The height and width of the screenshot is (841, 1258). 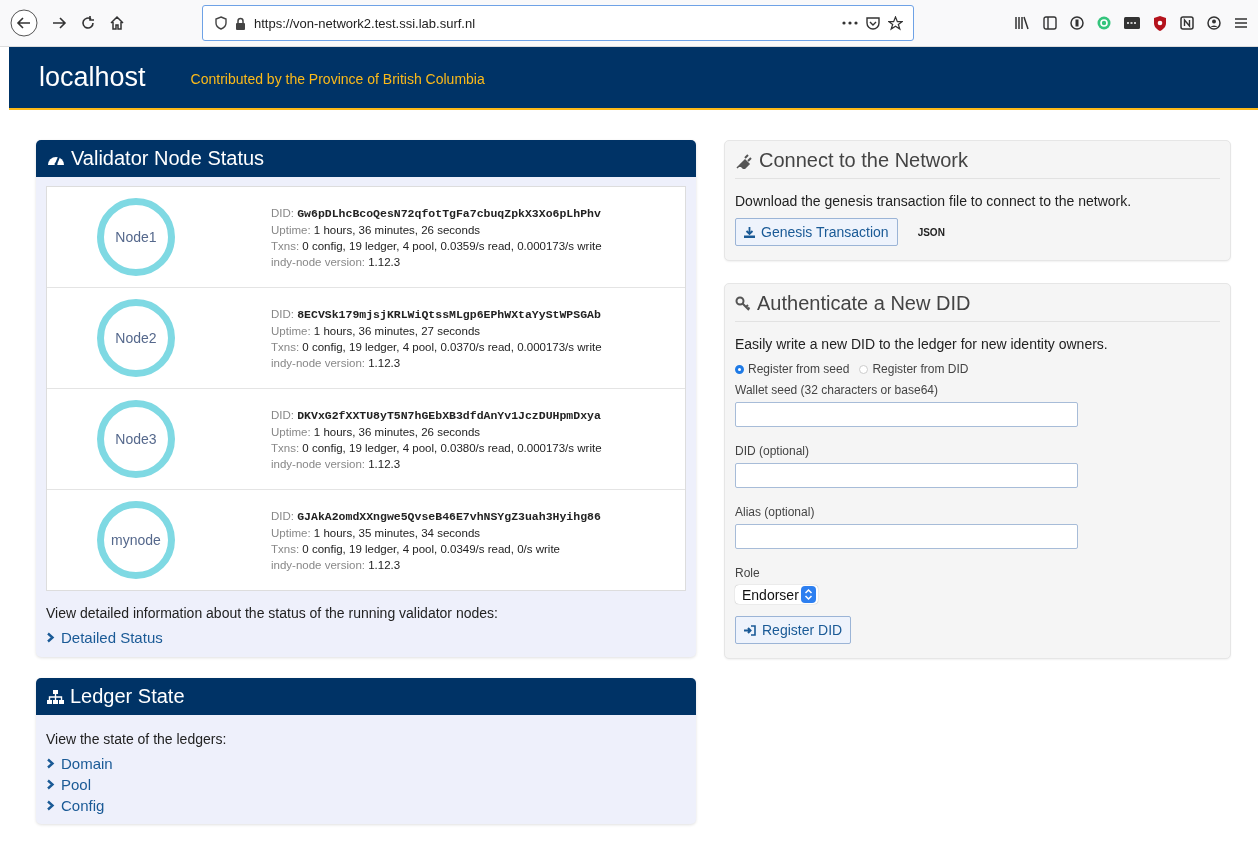 I want to click on detailed-status-link: Detailed Status, so click(x=104, y=637).